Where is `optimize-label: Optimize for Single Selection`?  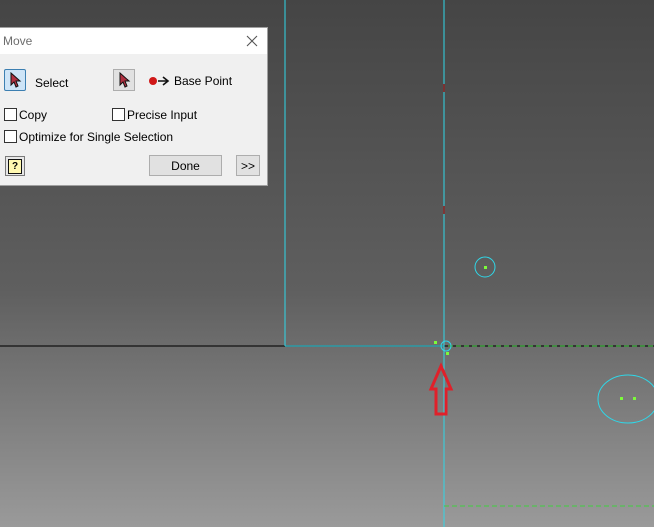 optimize-label: Optimize for Single Selection is located at coordinates (96, 137).